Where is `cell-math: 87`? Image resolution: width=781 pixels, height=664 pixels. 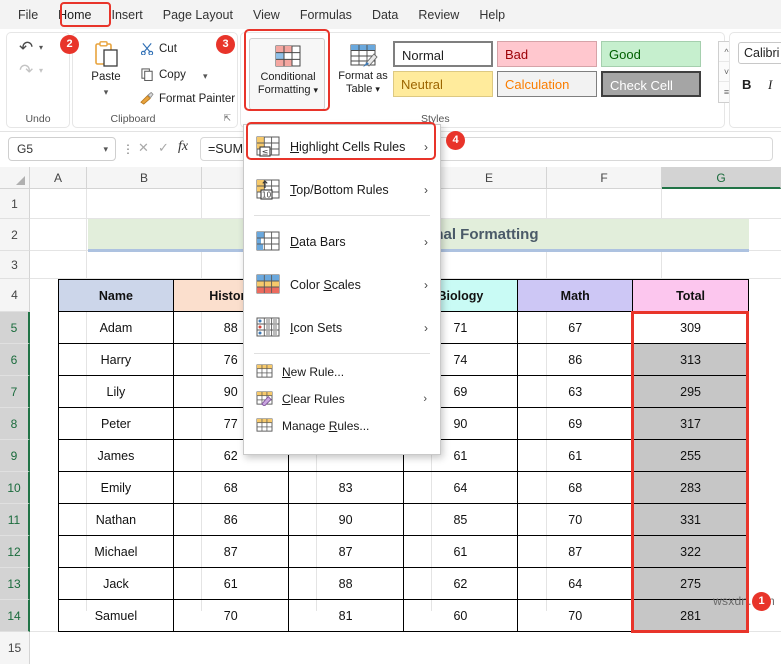
cell-math: 87 is located at coordinates (575, 551).